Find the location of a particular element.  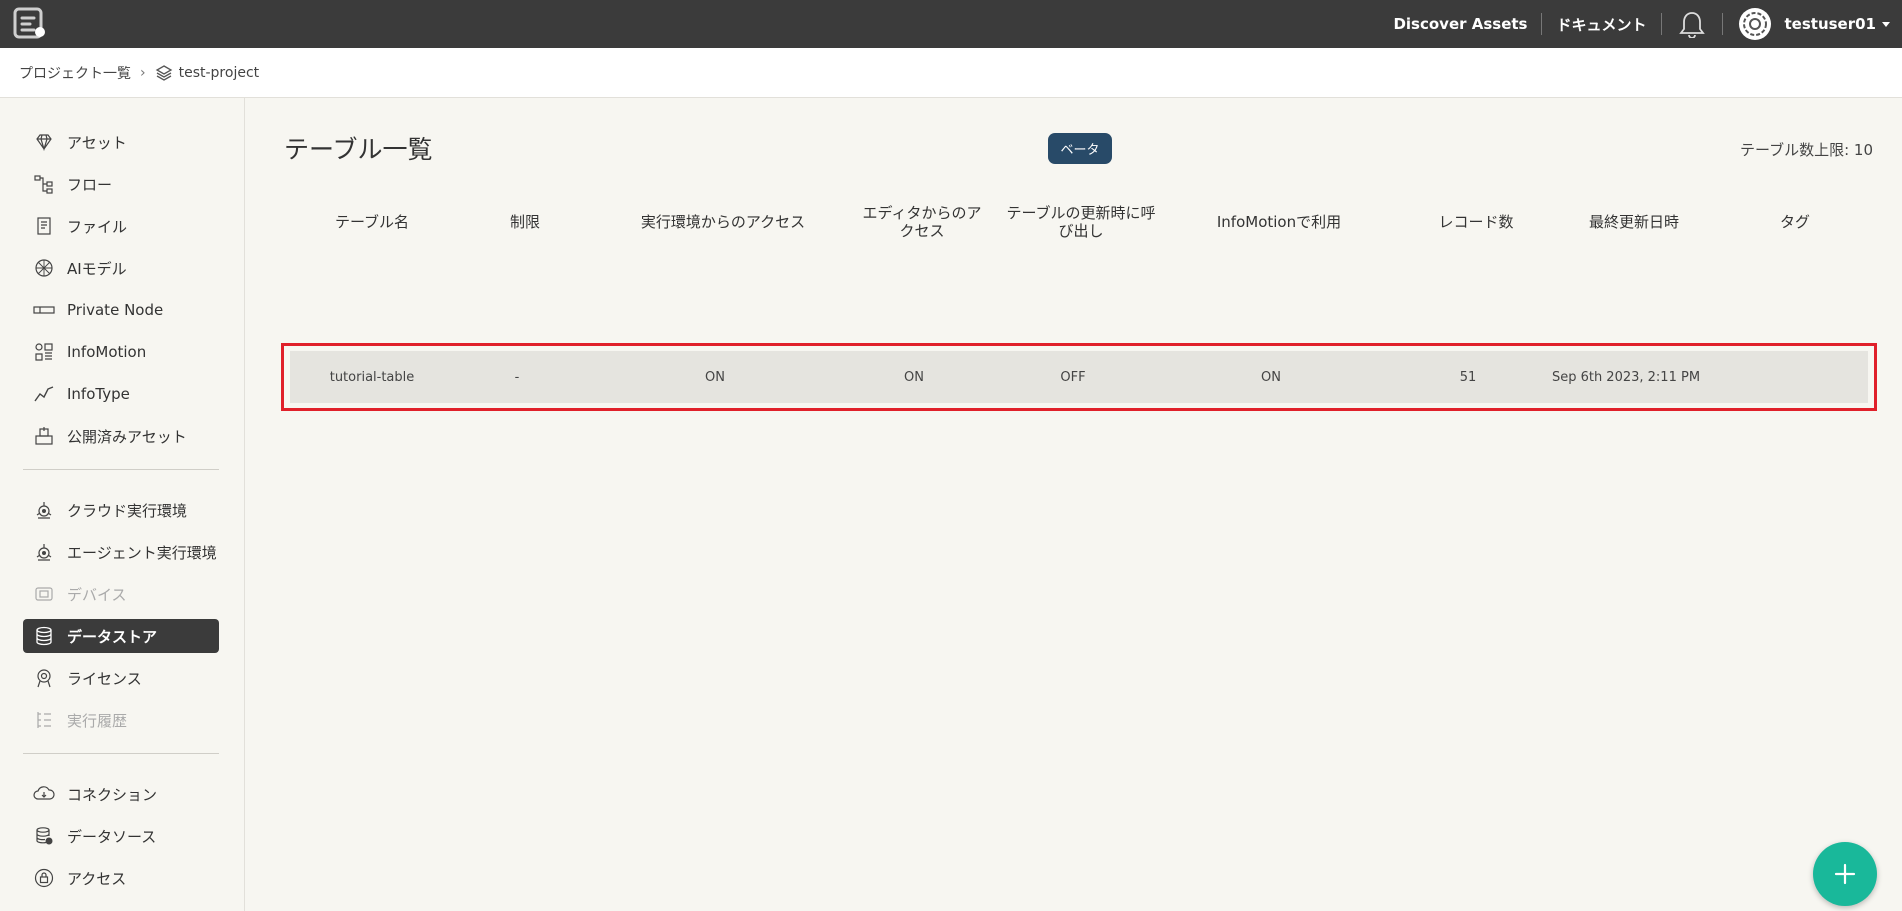

database-icon is located at coordinates (44, 636).